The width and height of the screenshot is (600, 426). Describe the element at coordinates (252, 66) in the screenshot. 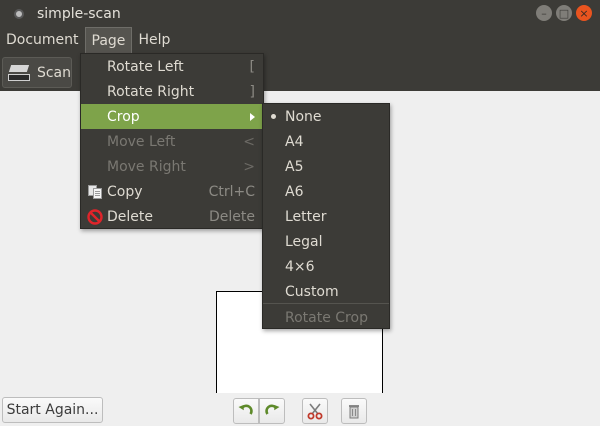

I see `rotate-left-accel: [` at that location.